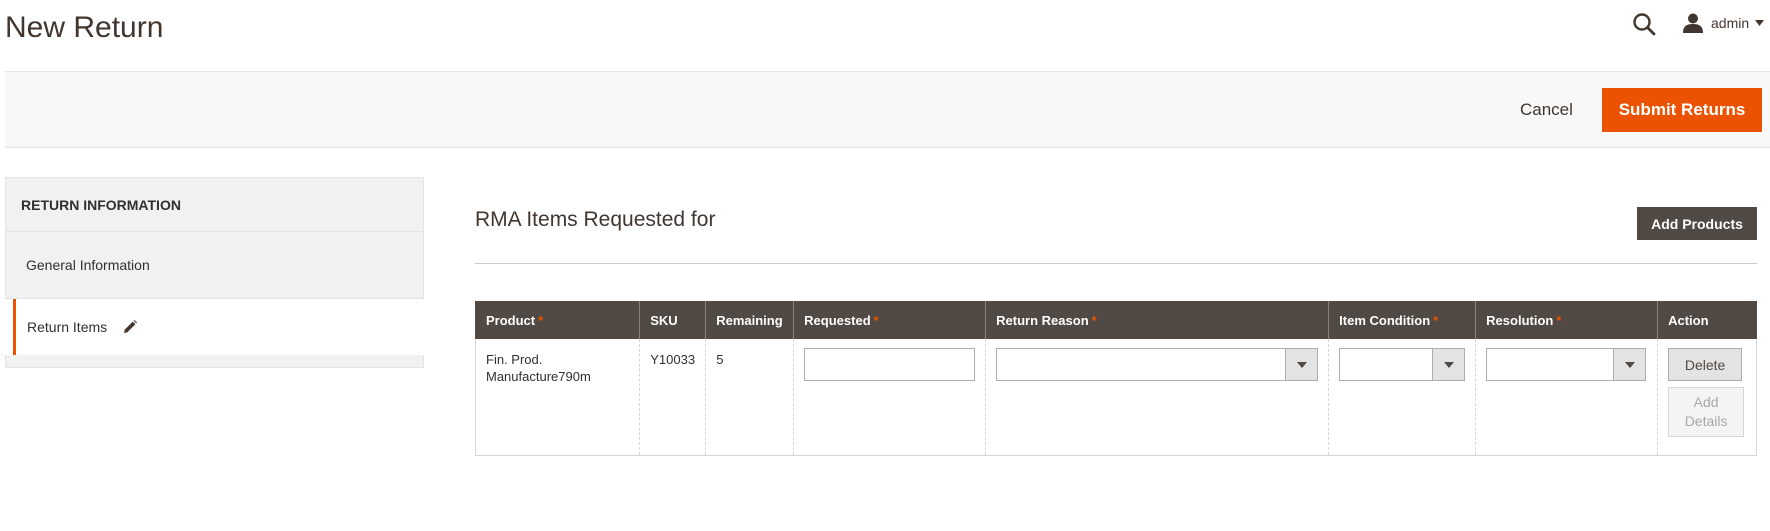 This screenshot has height=531, width=1770. What do you see at coordinates (1566, 320) in the screenshot?
I see `column-header-resolution: Resolution *` at bounding box center [1566, 320].